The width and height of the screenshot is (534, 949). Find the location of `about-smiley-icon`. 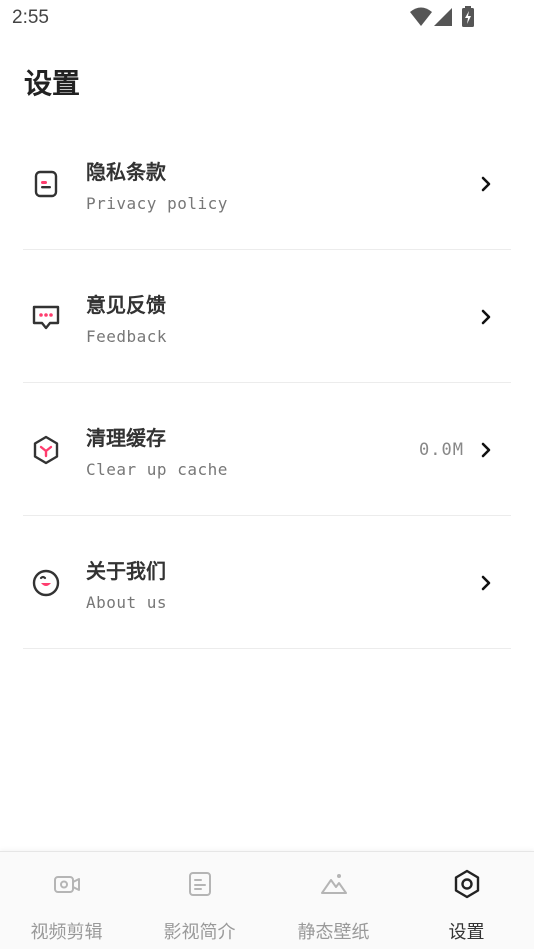

about-smiley-icon is located at coordinates (46, 583).